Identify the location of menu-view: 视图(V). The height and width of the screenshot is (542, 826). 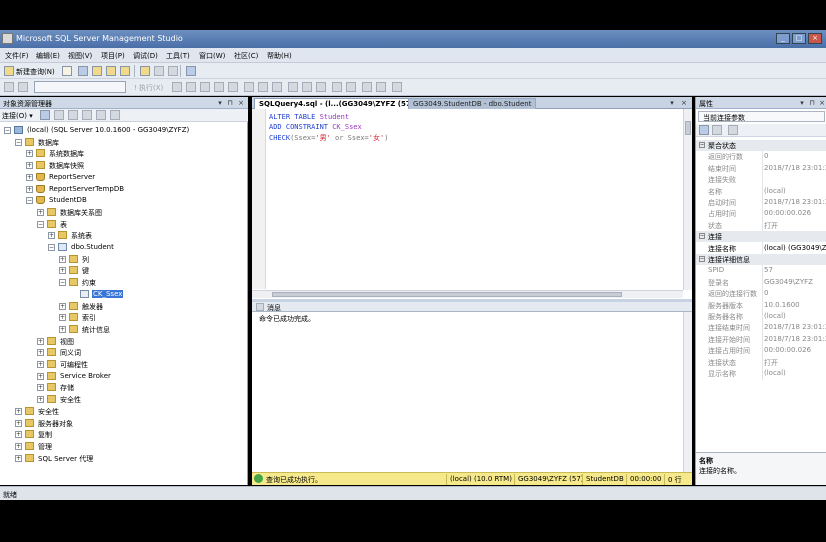
(80, 56).